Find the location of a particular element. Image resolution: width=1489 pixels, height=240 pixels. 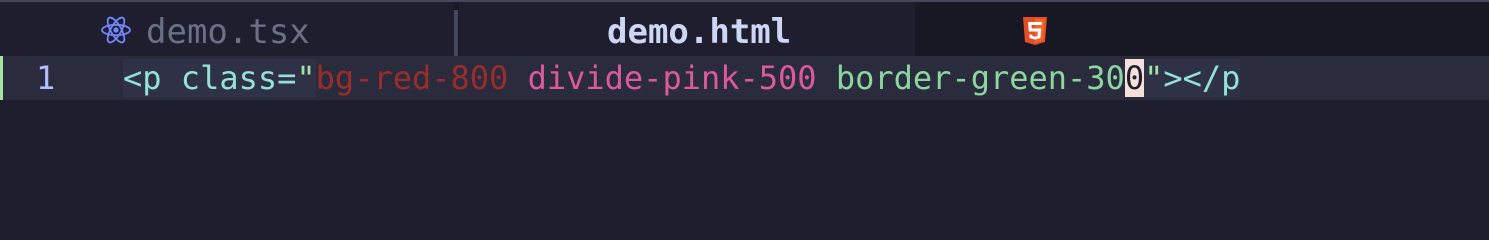

tab-demo-html: demo.html is located at coordinates (753, 29).